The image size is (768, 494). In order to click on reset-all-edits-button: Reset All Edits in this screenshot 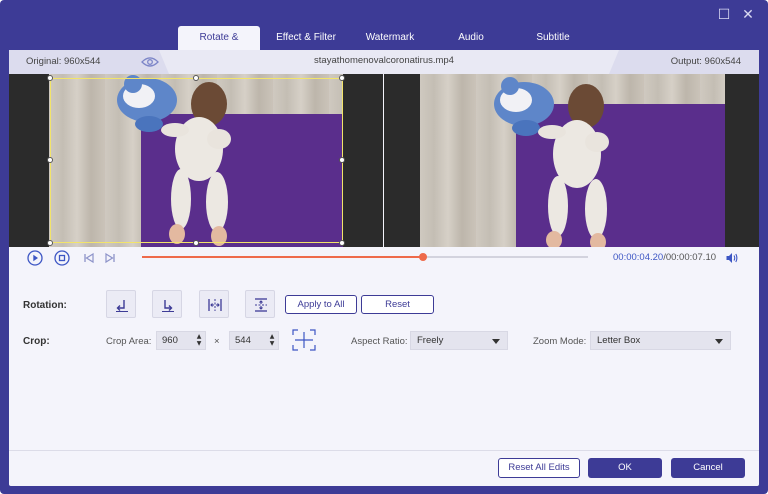, I will do `click(539, 468)`.